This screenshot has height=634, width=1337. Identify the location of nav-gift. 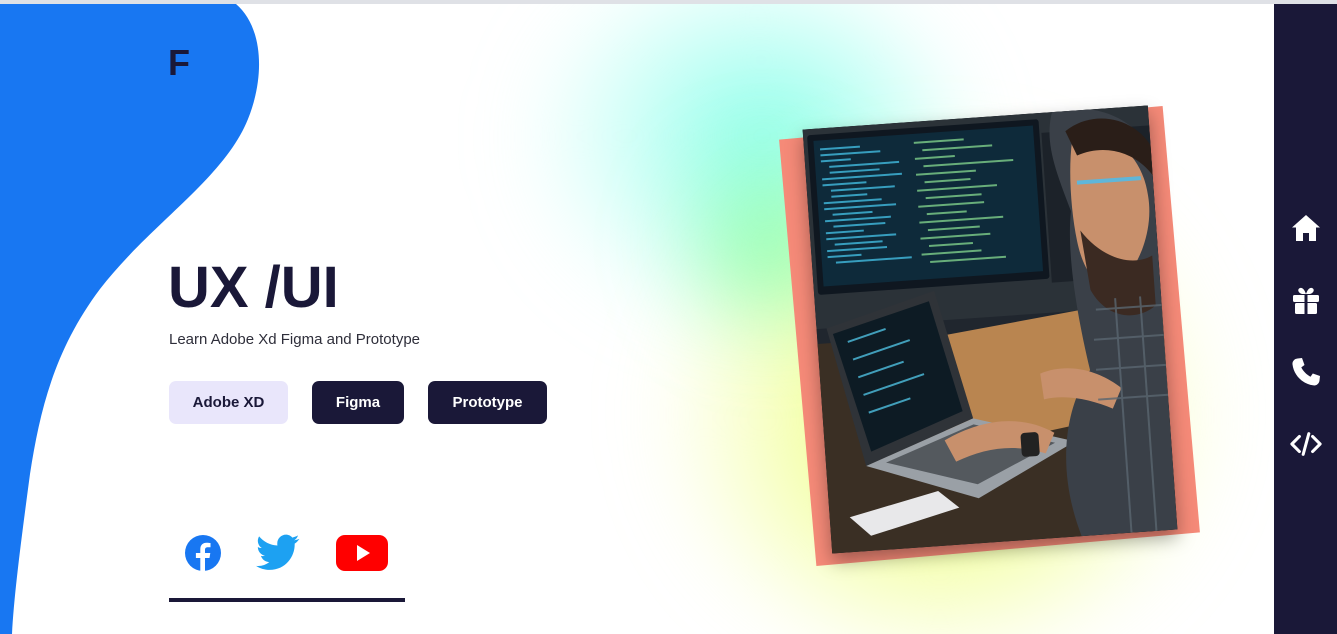
(1306, 300).